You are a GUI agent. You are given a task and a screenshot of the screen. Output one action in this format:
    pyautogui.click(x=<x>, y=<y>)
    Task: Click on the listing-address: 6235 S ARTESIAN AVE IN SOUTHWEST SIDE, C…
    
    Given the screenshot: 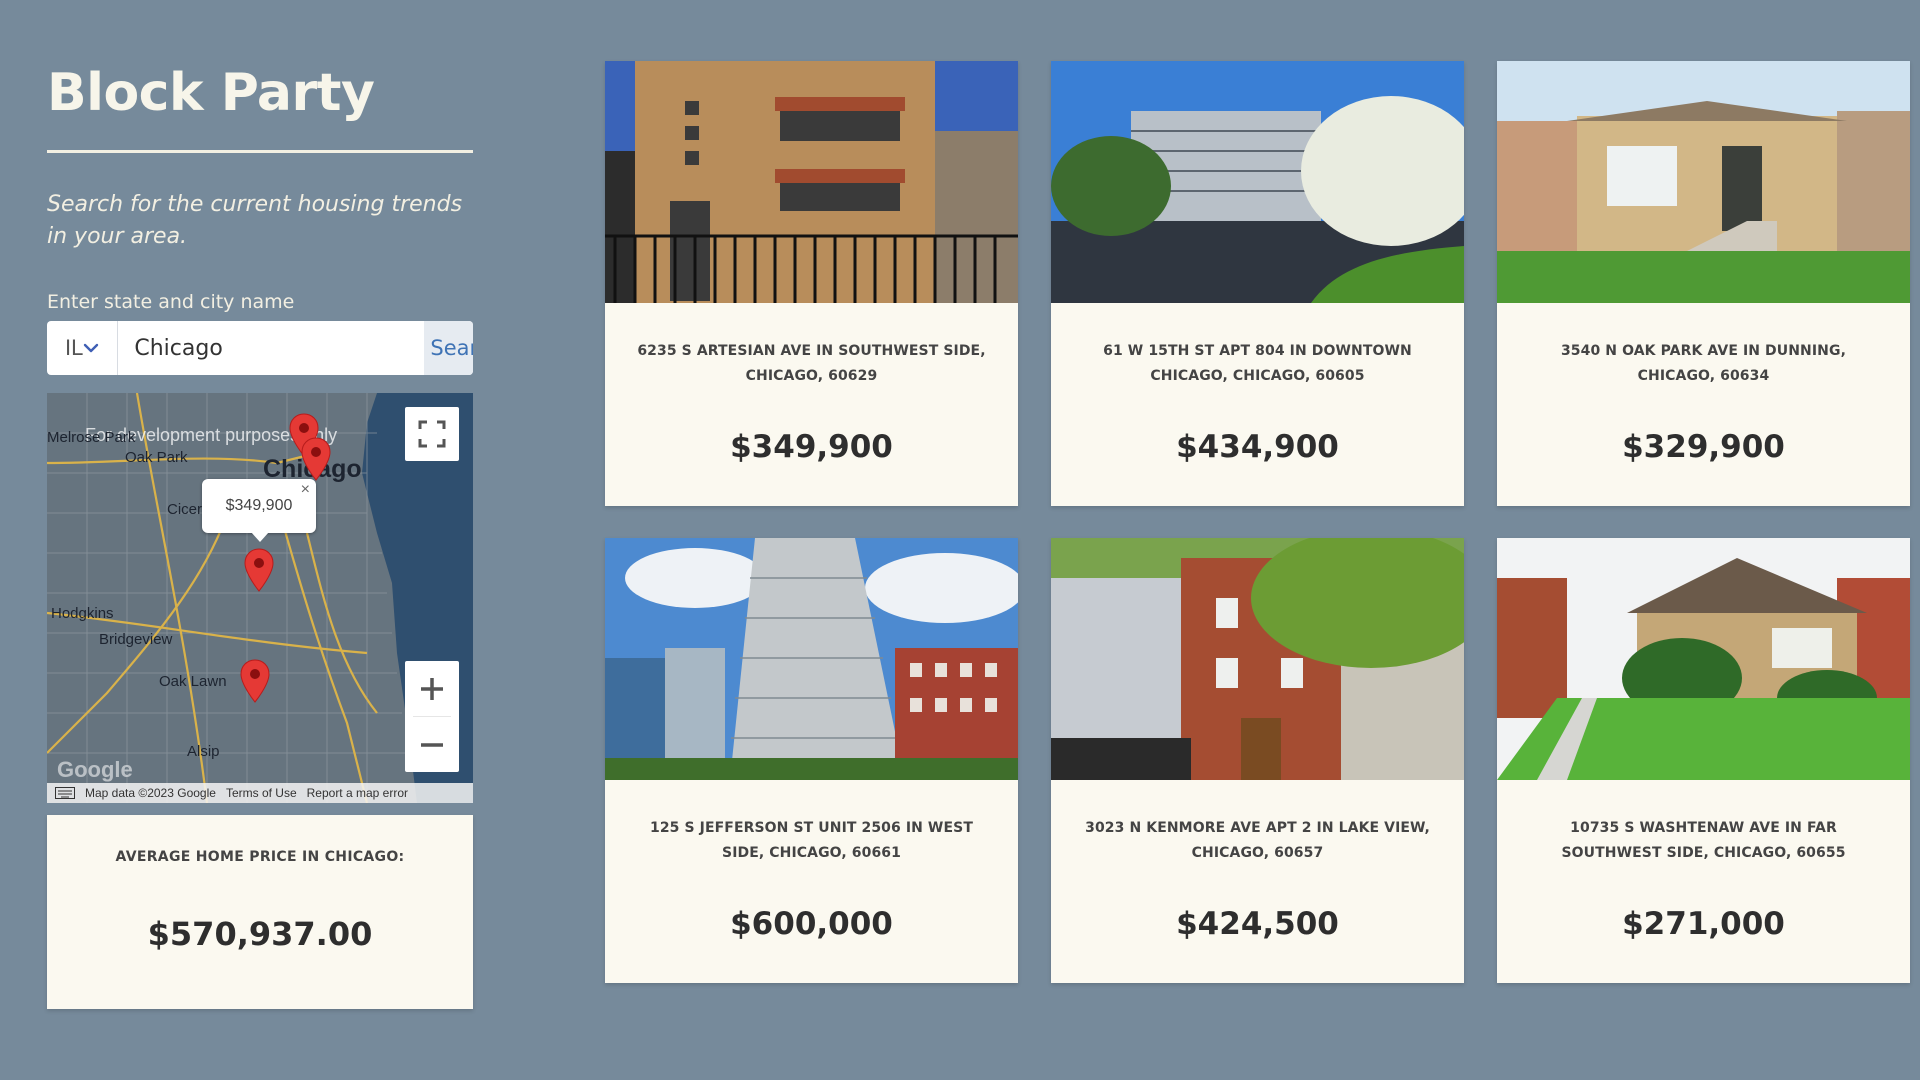 What is the action you would take?
    pyautogui.click(x=811, y=363)
    